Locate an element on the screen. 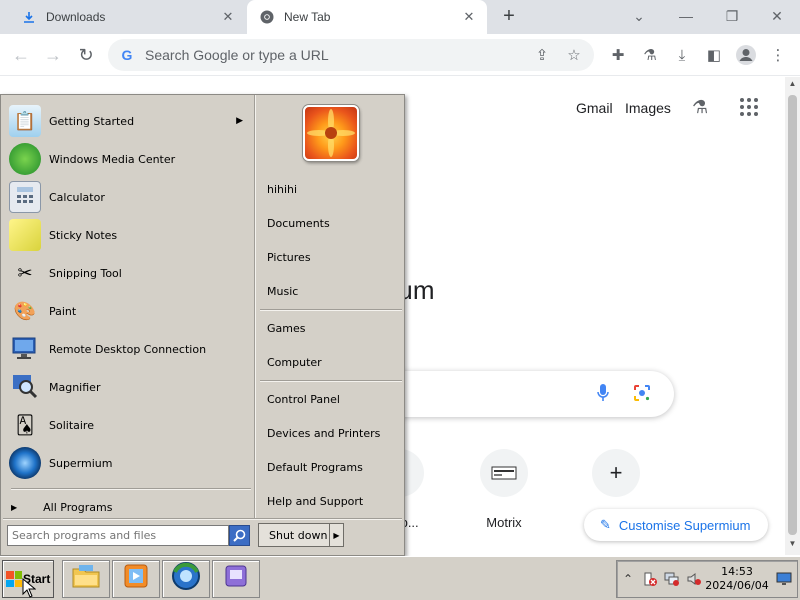 The height and width of the screenshot is (600, 800). remote-desktop-icon is located at coordinates (25, 349).